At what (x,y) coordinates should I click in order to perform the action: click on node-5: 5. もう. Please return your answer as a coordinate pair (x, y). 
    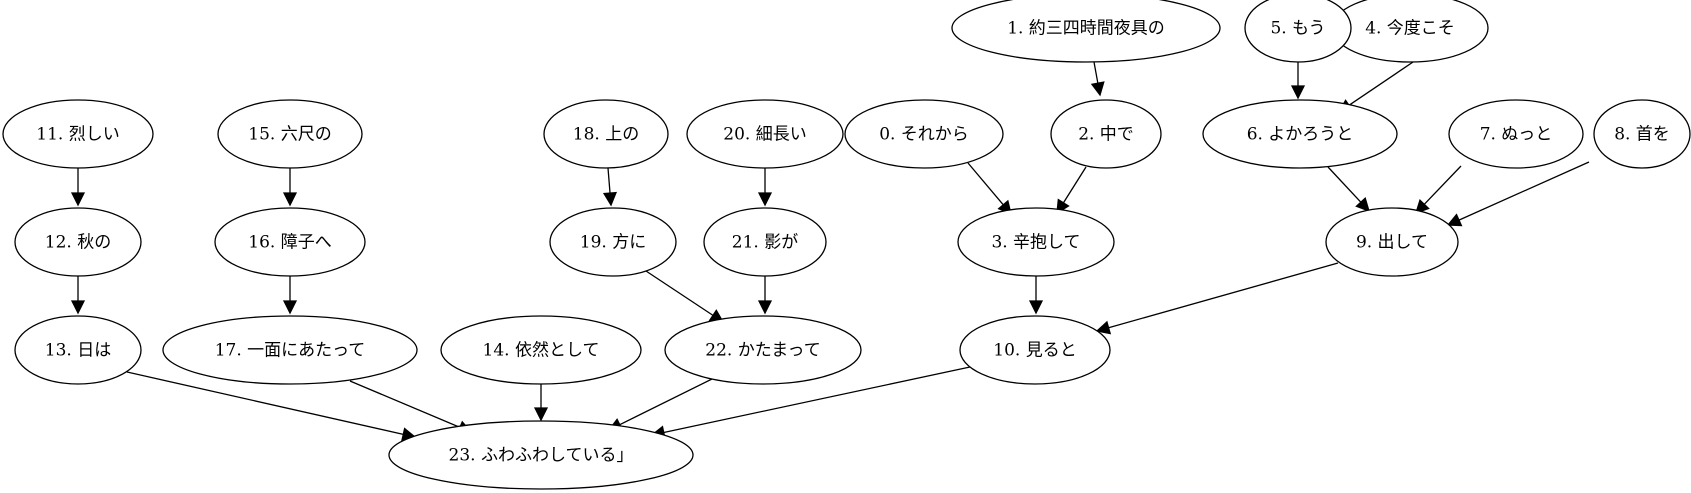
    Looking at the image, I should click on (1298, 31).